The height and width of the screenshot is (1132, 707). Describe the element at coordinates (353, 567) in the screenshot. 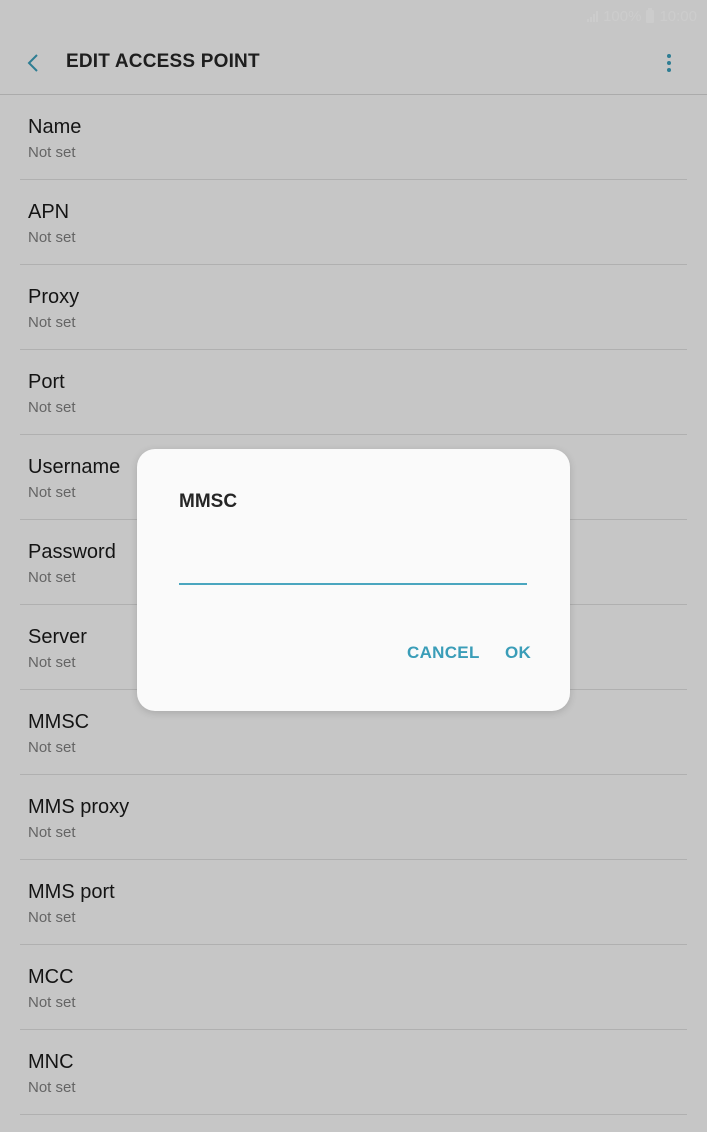

I see `mmsc-input` at that location.